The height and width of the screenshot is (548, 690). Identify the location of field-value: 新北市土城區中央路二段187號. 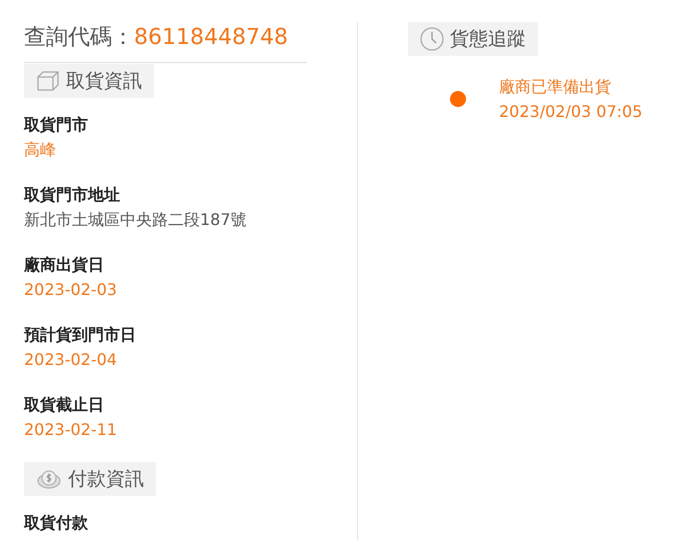
(136, 220).